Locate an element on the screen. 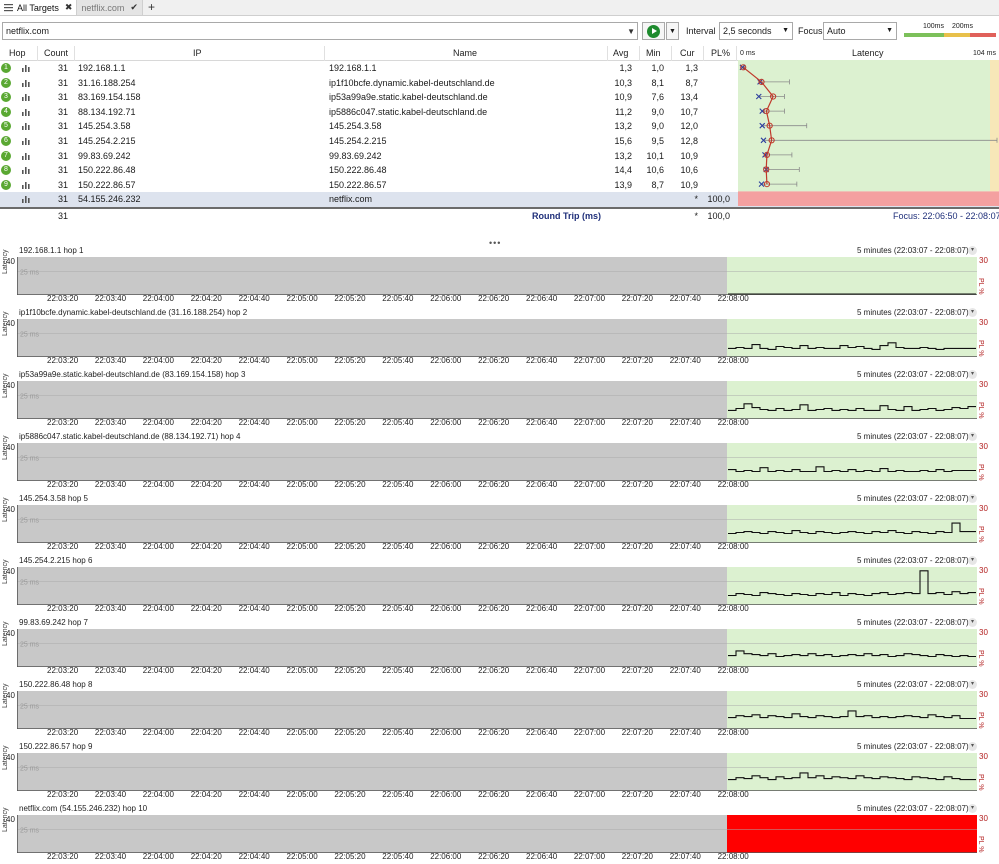 Image resolution: width=999 pixels, height=864 pixels. interval-select: 2,5 seconds ▼ is located at coordinates (756, 31).